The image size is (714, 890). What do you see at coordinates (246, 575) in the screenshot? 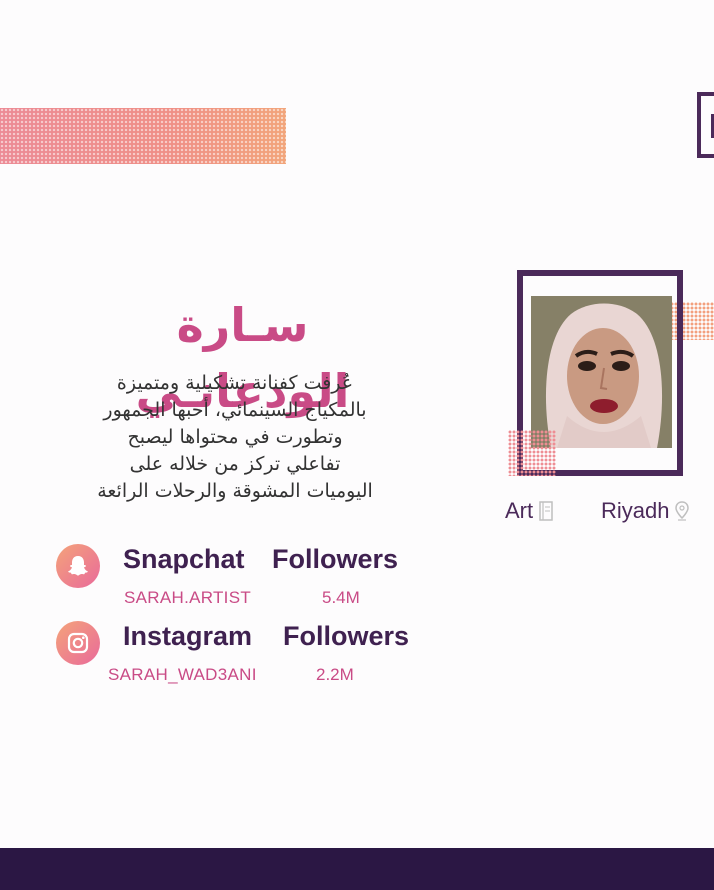
I see `social-row-snapchat: Snapchat Followers SARAH.ARTIST 5.4M` at bounding box center [246, 575].